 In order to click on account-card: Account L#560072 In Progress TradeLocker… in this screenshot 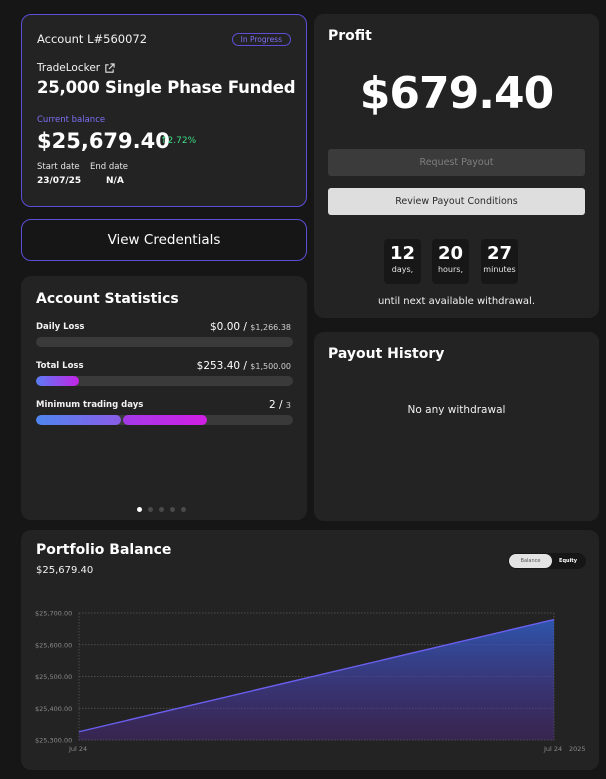, I will do `click(164, 110)`.